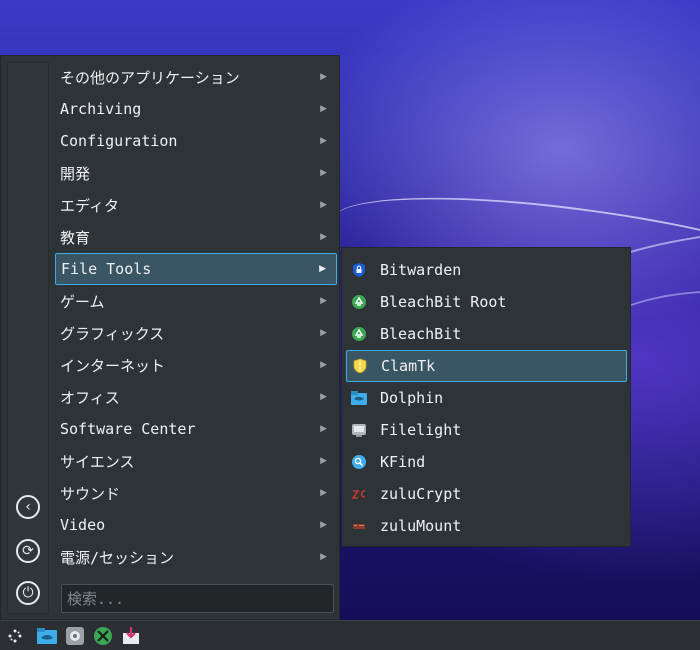 The height and width of the screenshot is (650, 700). I want to click on taskbar, so click(350, 635).